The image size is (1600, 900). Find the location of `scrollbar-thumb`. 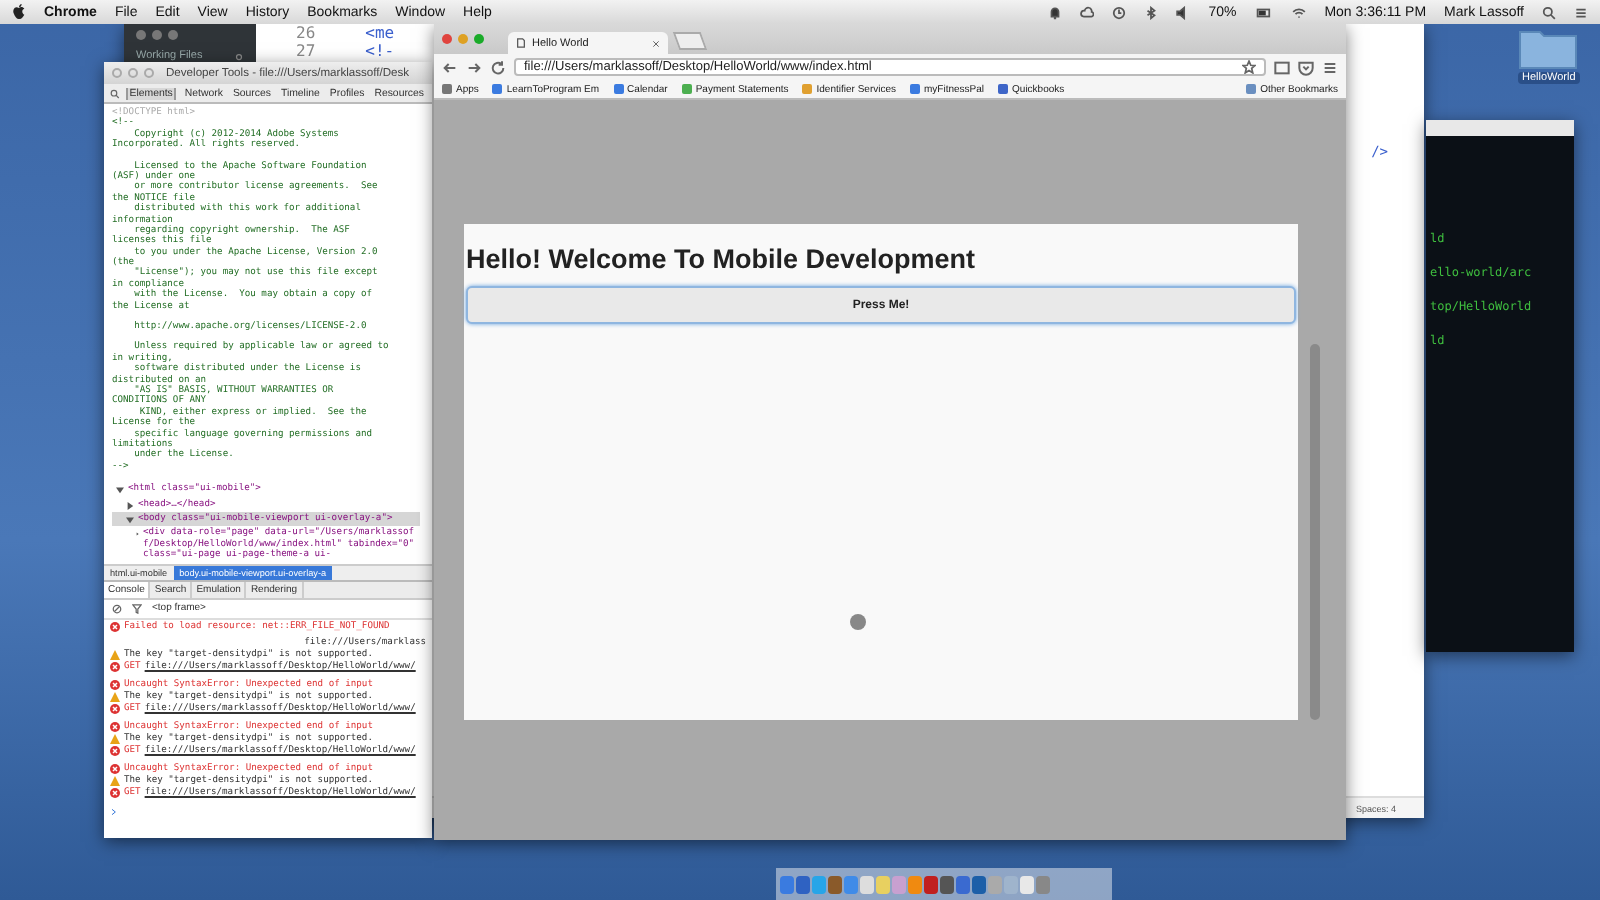

scrollbar-thumb is located at coordinates (1315, 532).